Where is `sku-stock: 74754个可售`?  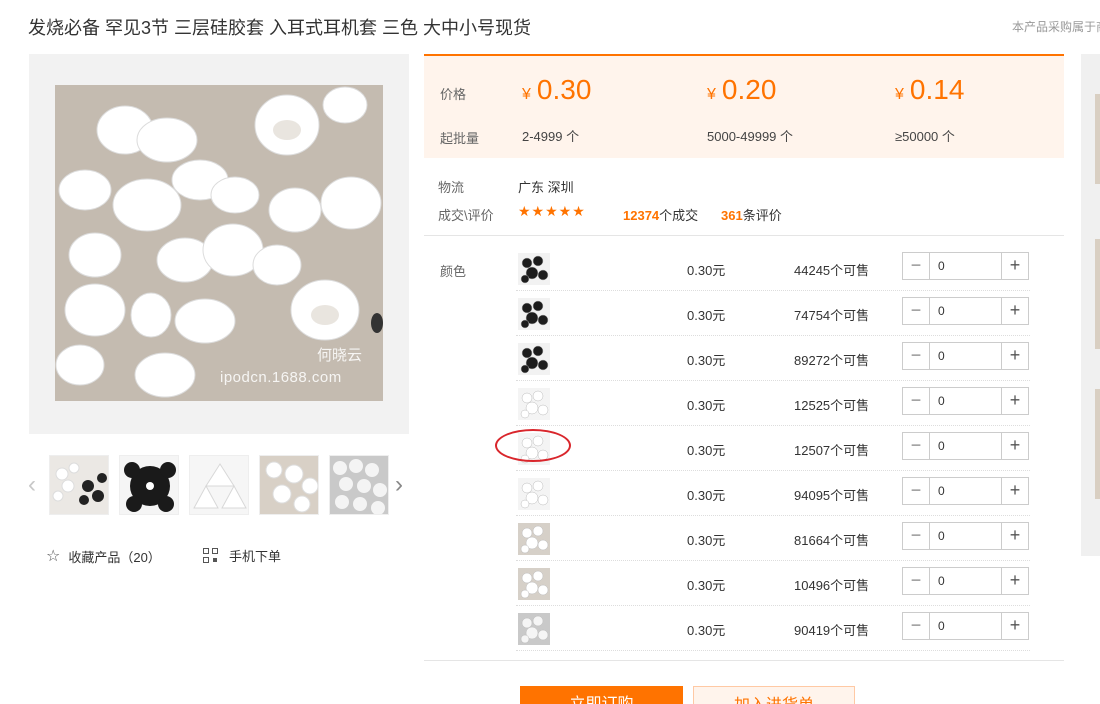 sku-stock: 74754个可售 is located at coordinates (832, 315).